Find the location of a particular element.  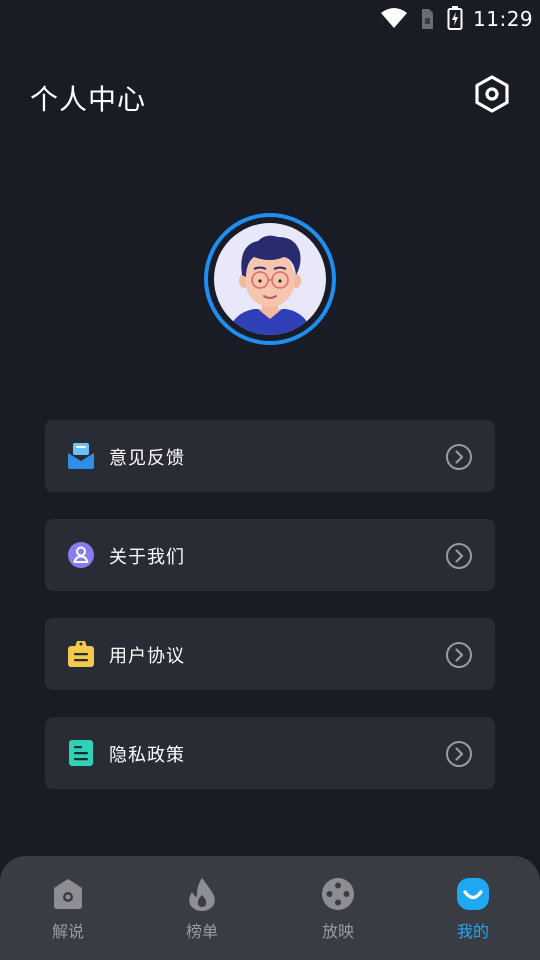

wifi-icon is located at coordinates (394, 18).